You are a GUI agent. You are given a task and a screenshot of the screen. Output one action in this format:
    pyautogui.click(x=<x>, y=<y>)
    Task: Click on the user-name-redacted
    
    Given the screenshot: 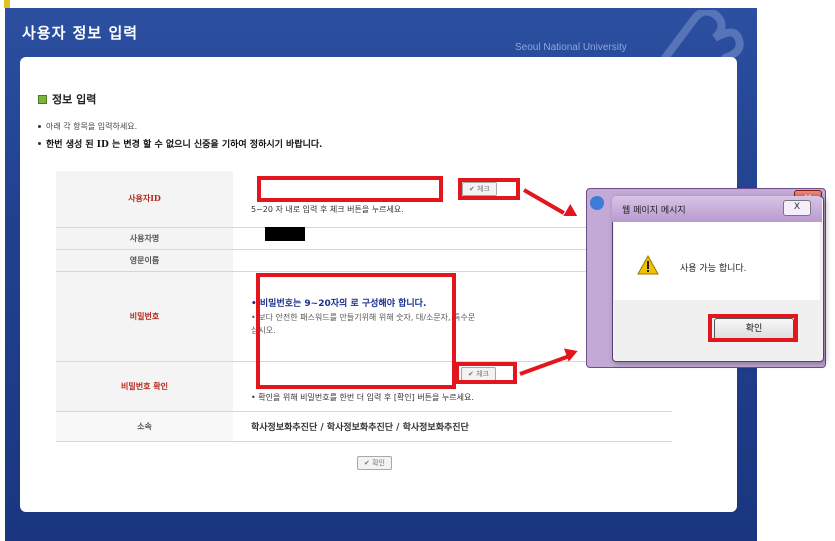 What is the action you would take?
    pyautogui.click(x=285, y=234)
    